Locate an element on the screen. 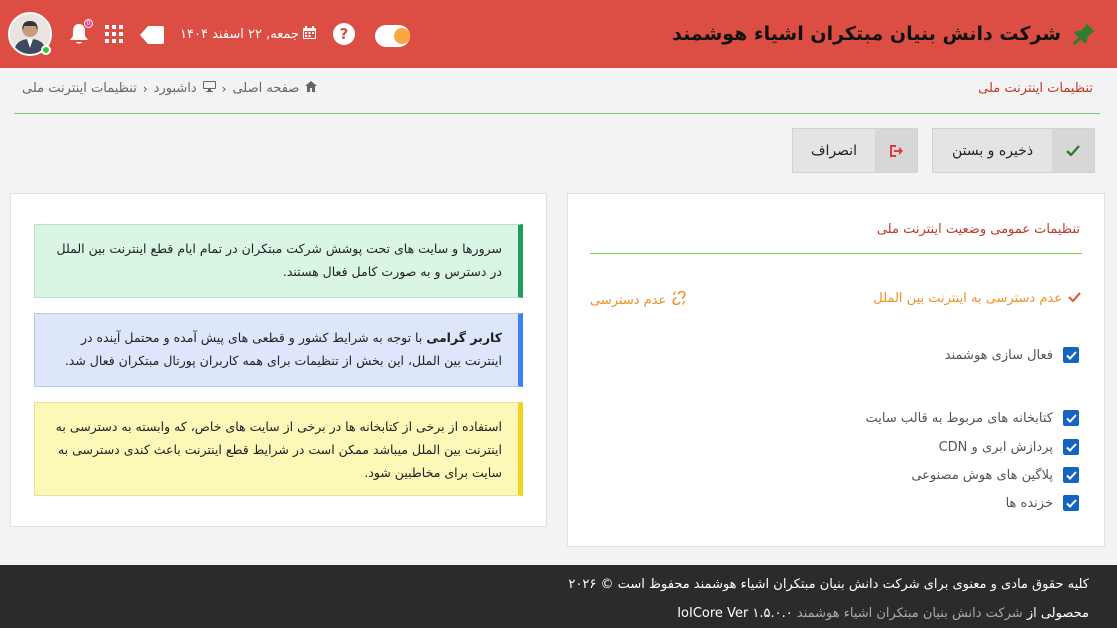  settings-divider is located at coordinates (836, 253).